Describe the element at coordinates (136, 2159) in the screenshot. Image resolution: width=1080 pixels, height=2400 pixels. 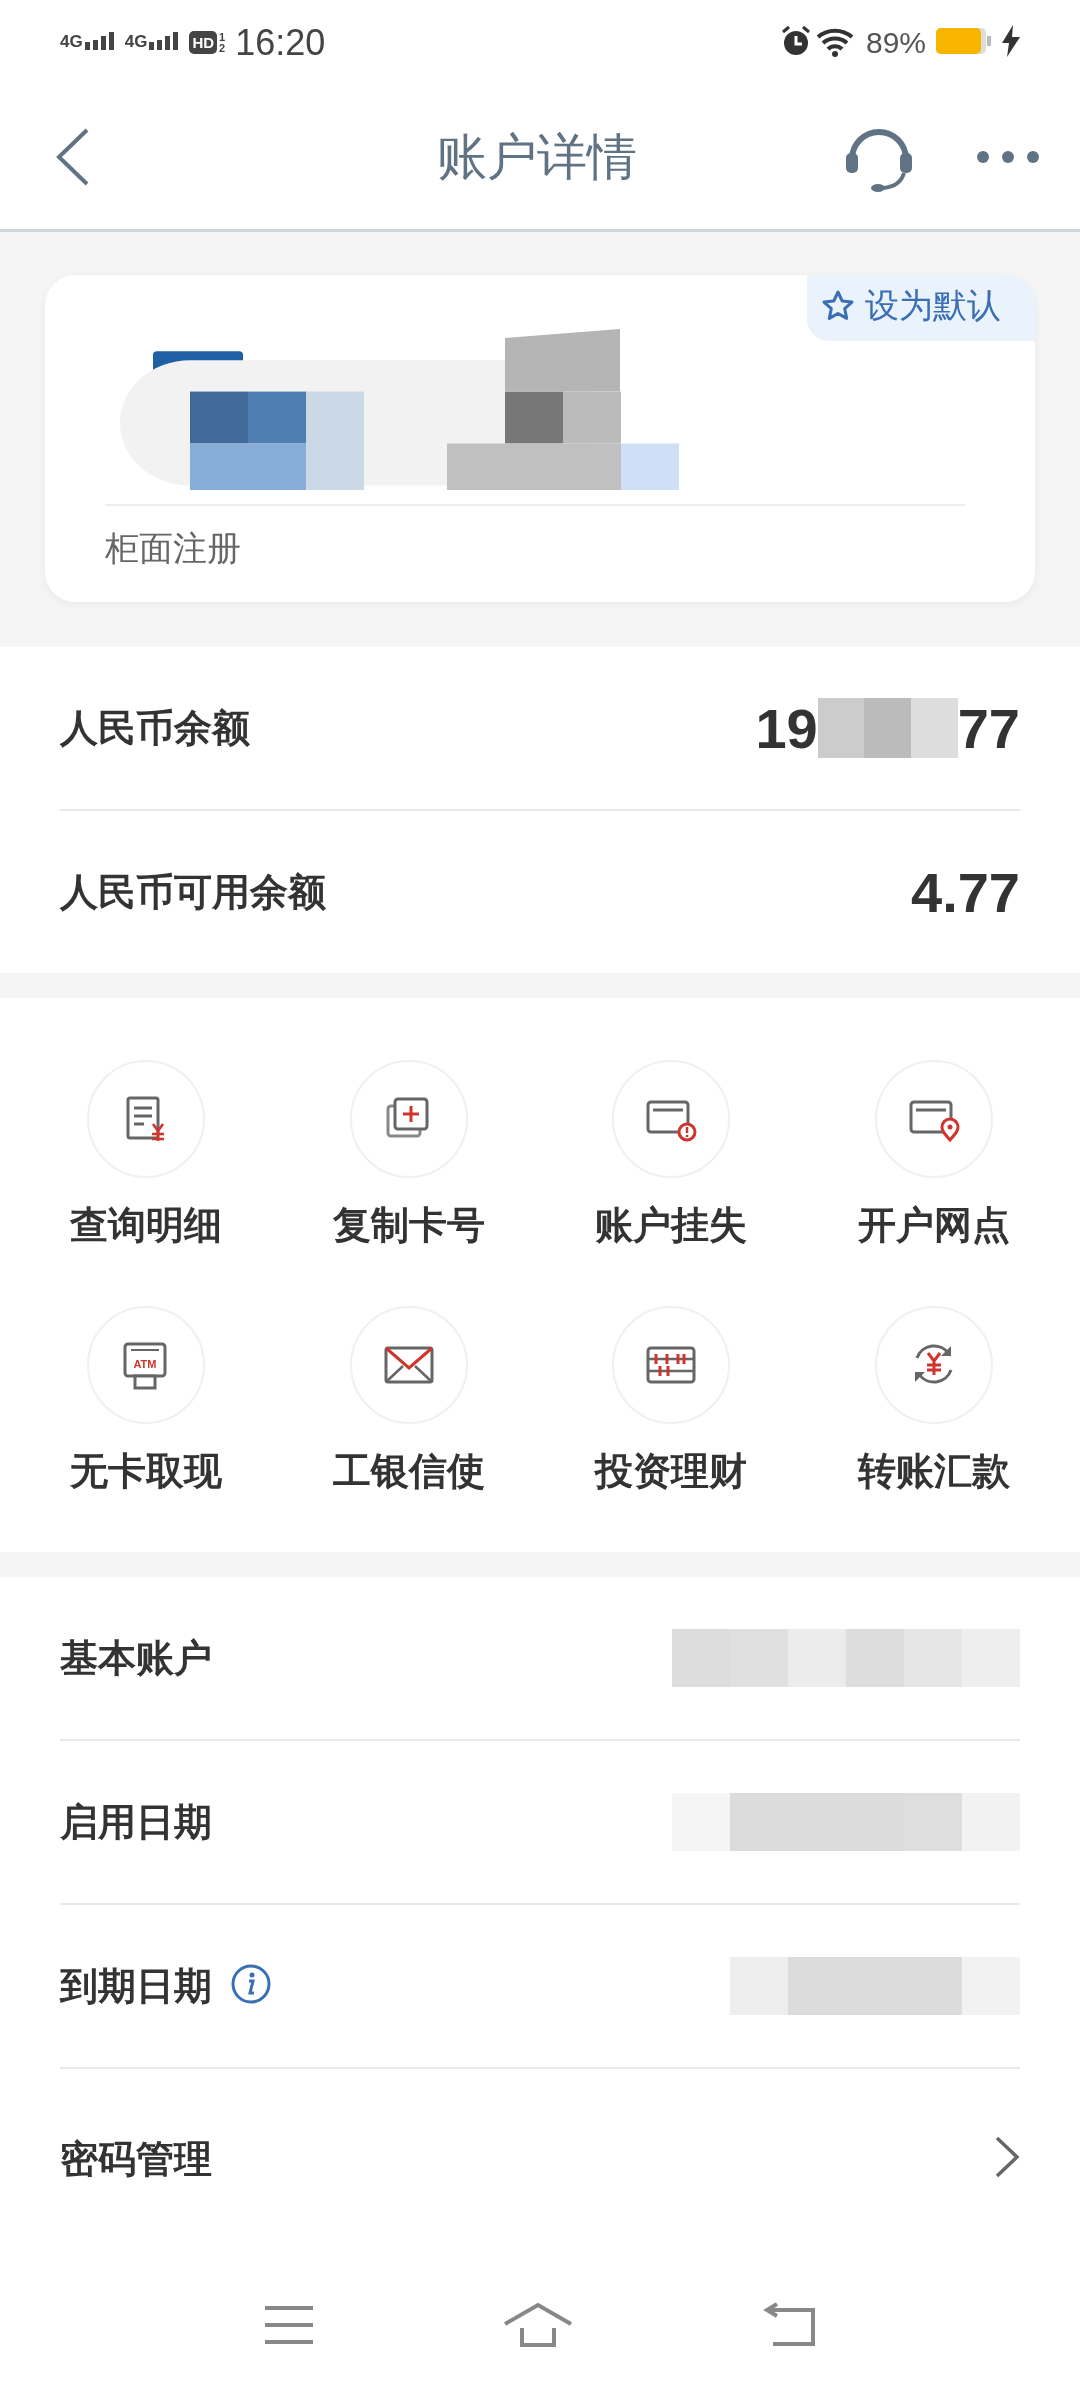
I see `detail-label: 密码管理` at that location.